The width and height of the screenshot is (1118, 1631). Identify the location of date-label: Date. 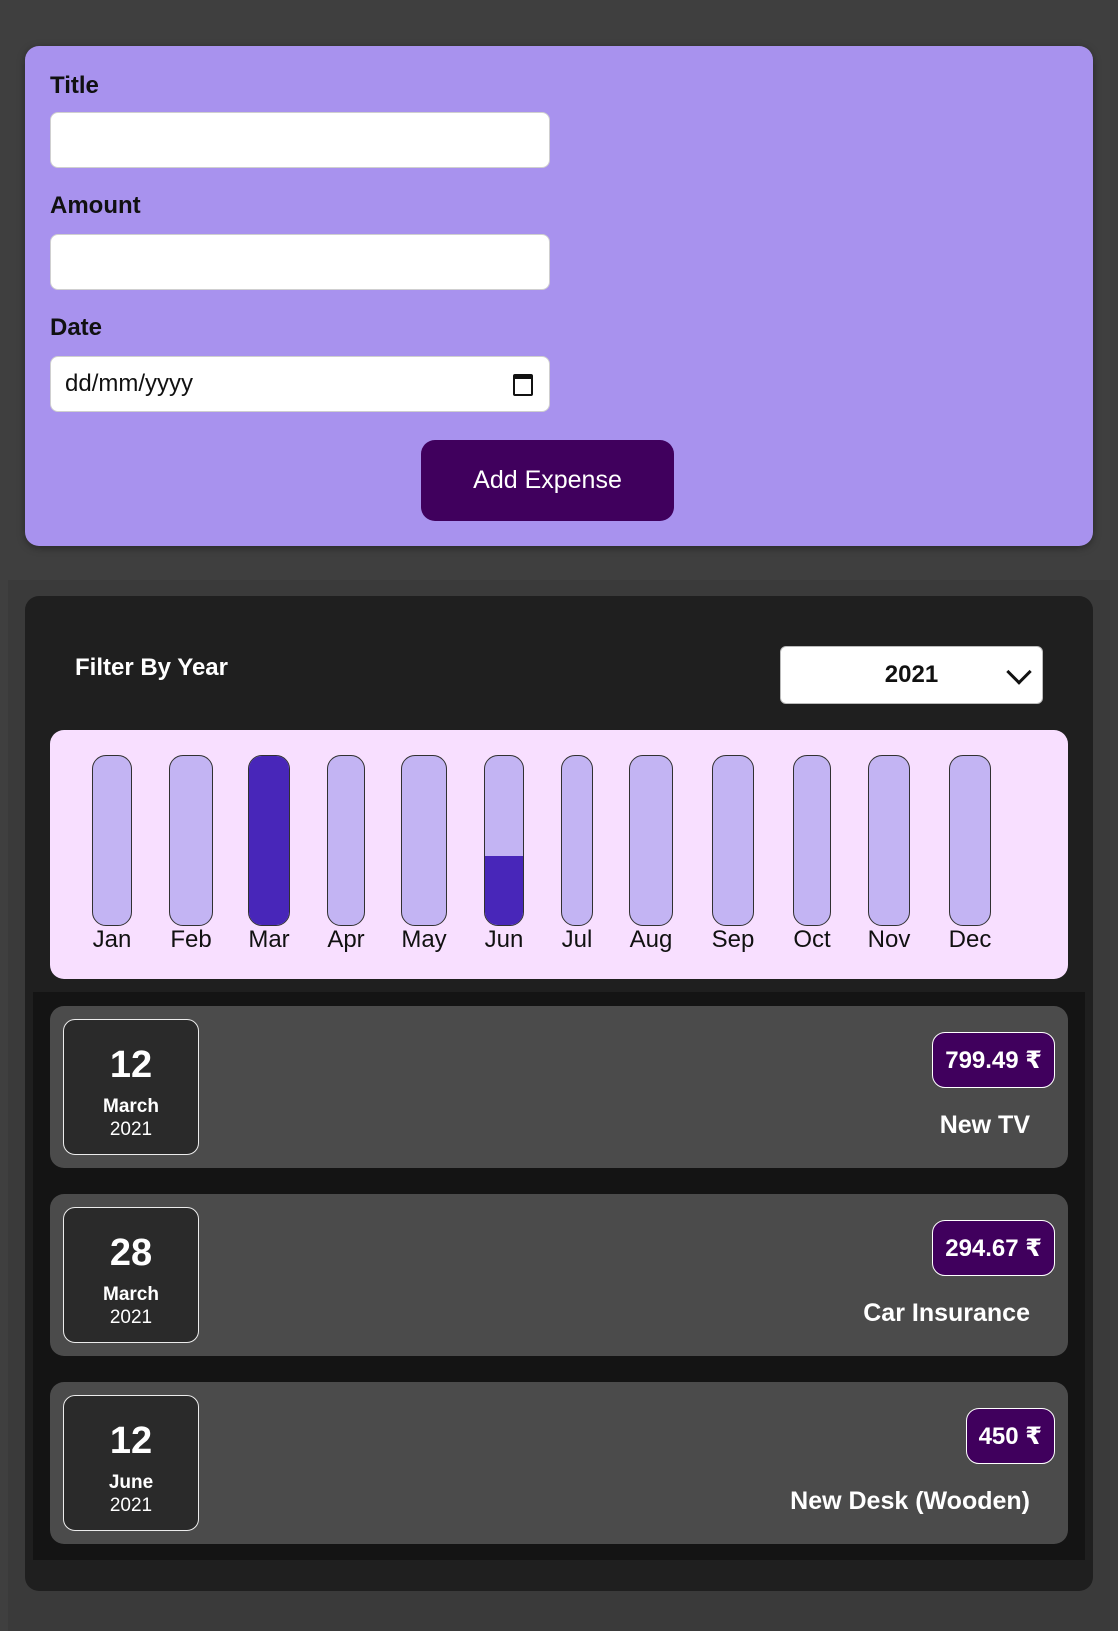
(76, 327).